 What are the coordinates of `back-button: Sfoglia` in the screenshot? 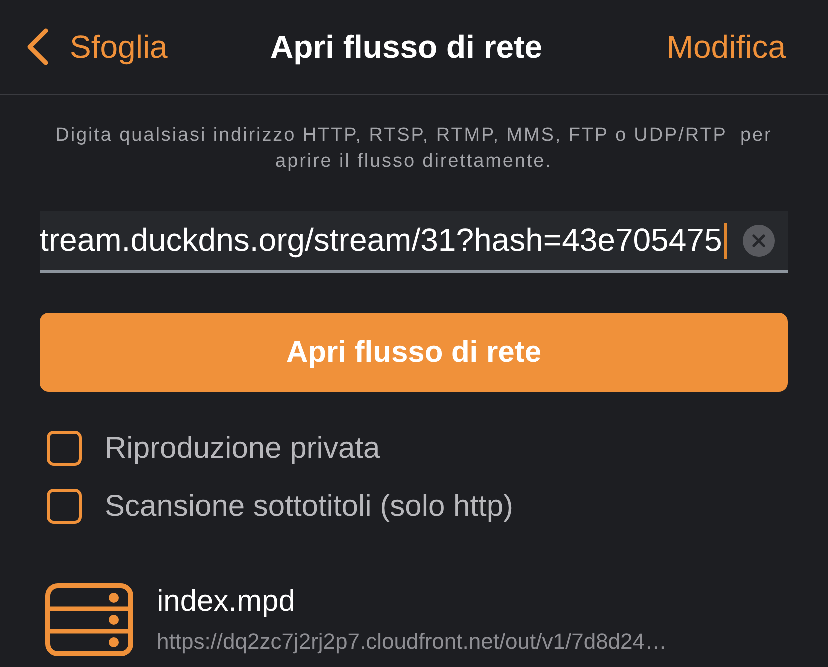 It's located at (97, 47).